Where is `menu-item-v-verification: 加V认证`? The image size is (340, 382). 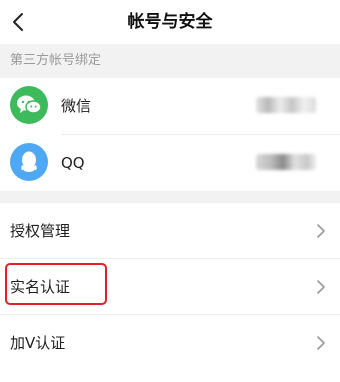 menu-item-v-verification: 加V认证 is located at coordinates (170, 343).